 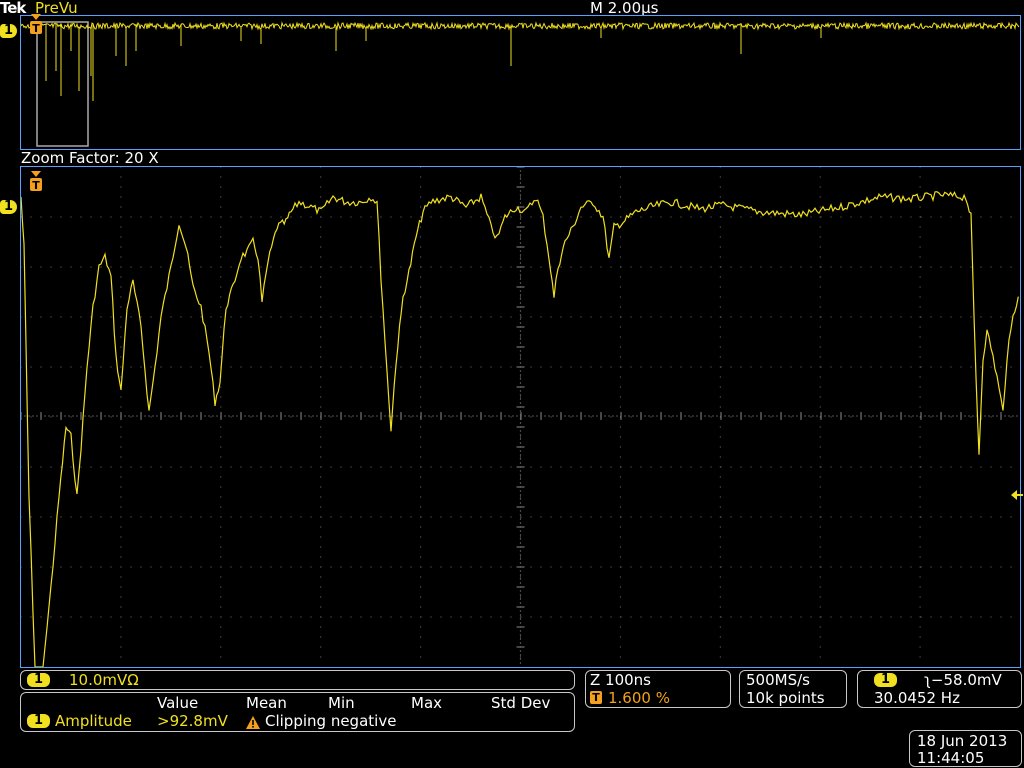 I want to click on measure-warning-text: Clipping negative, so click(x=331, y=721).